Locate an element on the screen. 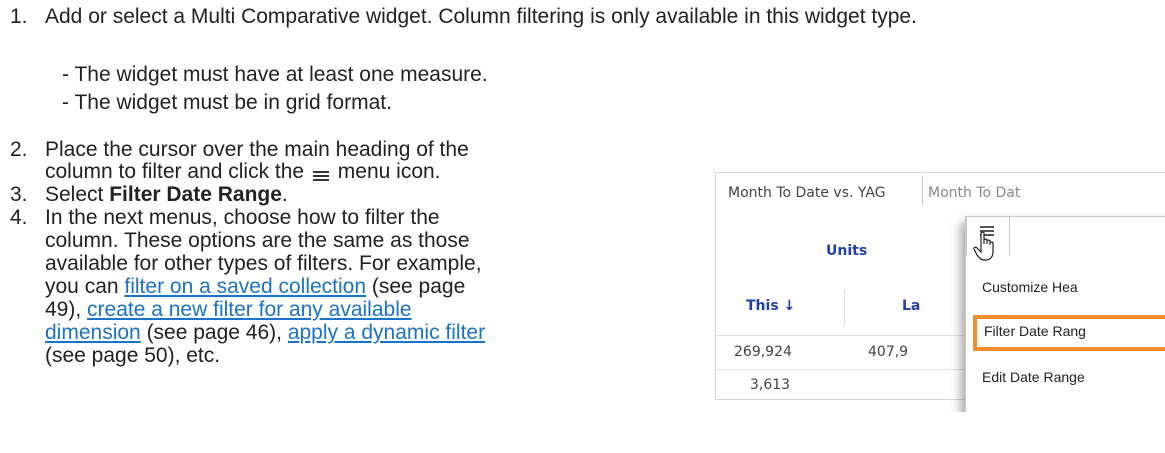  ui-label-filter-date-range: Filter Date Range is located at coordinates (195, 194).